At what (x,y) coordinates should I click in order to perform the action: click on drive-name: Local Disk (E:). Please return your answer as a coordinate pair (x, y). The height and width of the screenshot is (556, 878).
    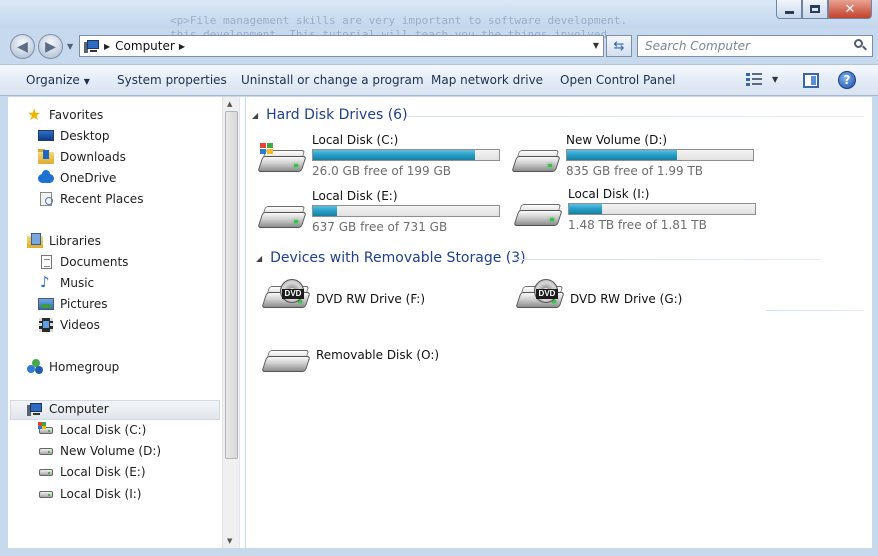
    Looking at the image, I should click on (355, 196).